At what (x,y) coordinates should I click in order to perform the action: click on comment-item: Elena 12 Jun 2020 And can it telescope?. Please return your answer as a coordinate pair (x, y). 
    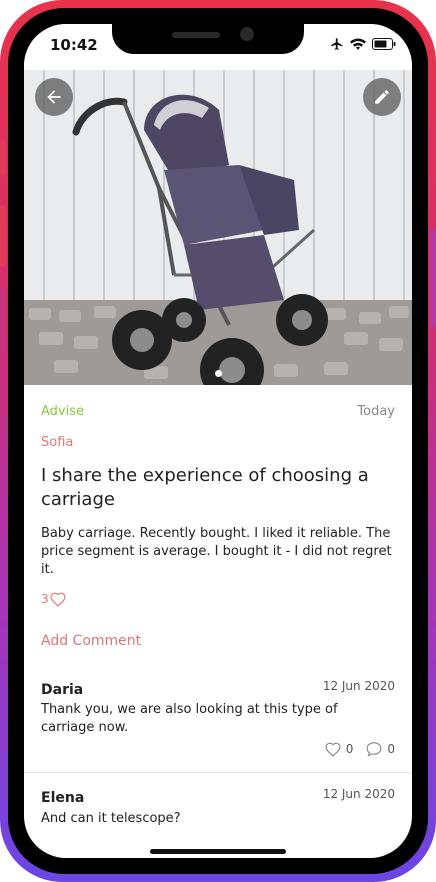
    Looking at the image, I should click on (218, 814).